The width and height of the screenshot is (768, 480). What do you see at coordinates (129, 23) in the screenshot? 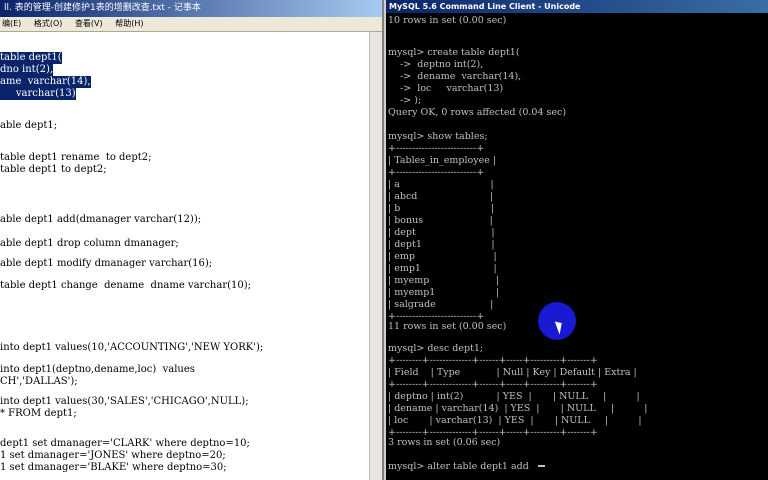
I see `menu-help: 帮助(H)` at bounding box center [129, 23].